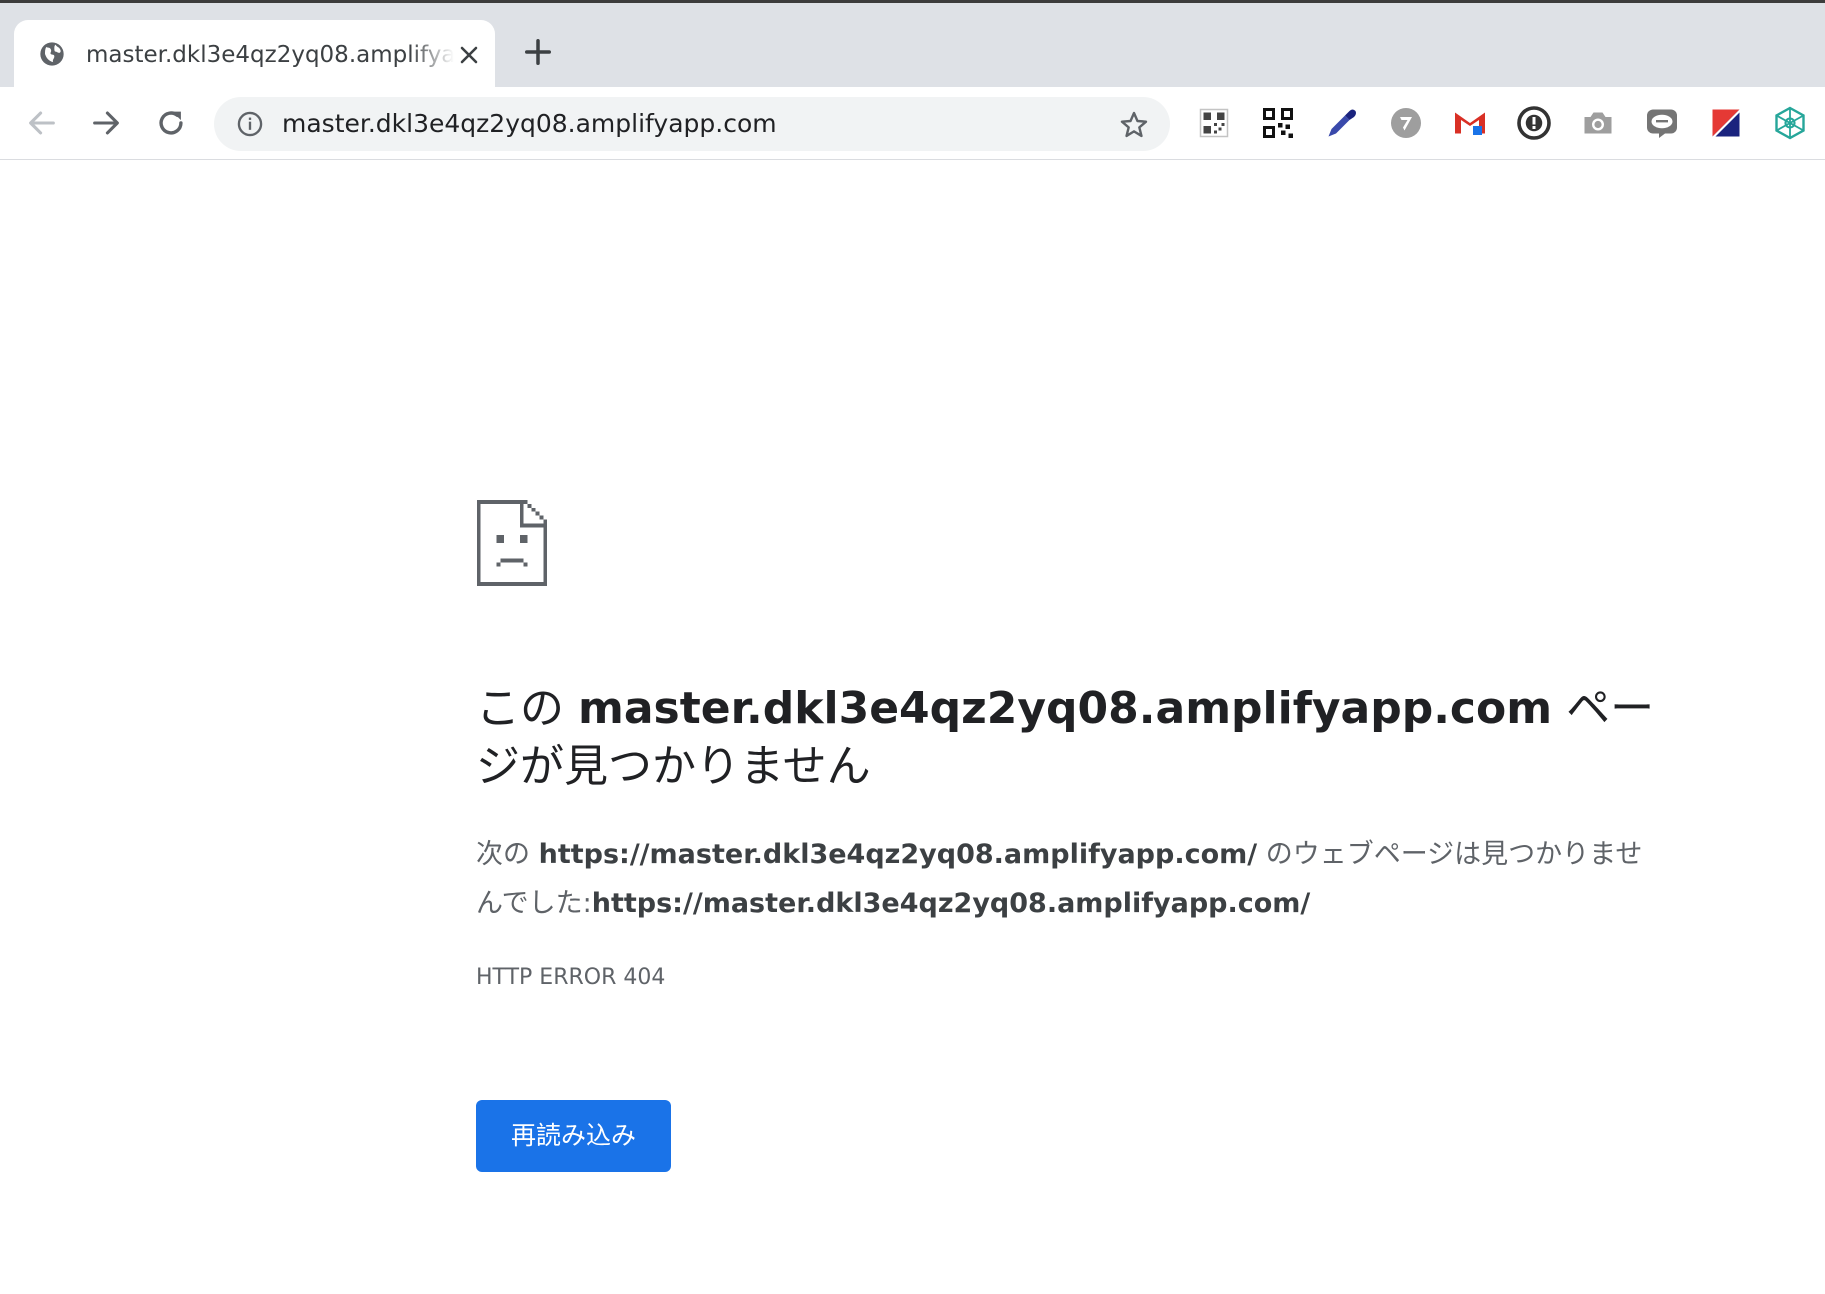 The height and width of the screenshot is (1294, 1825). What do you see at coordinates (171, 123) in the screenshot?
I see `reload-icon` at bounding box center [171, 123].